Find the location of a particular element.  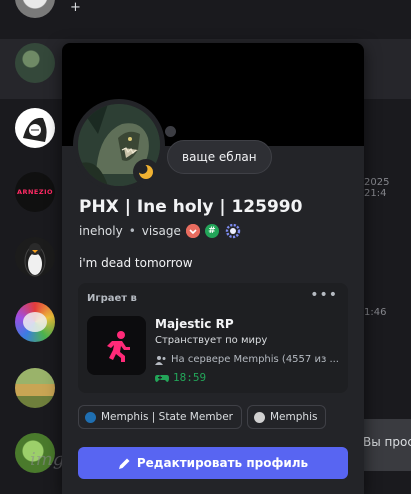

idle-moon-icon is located at coordinates (145, 171).